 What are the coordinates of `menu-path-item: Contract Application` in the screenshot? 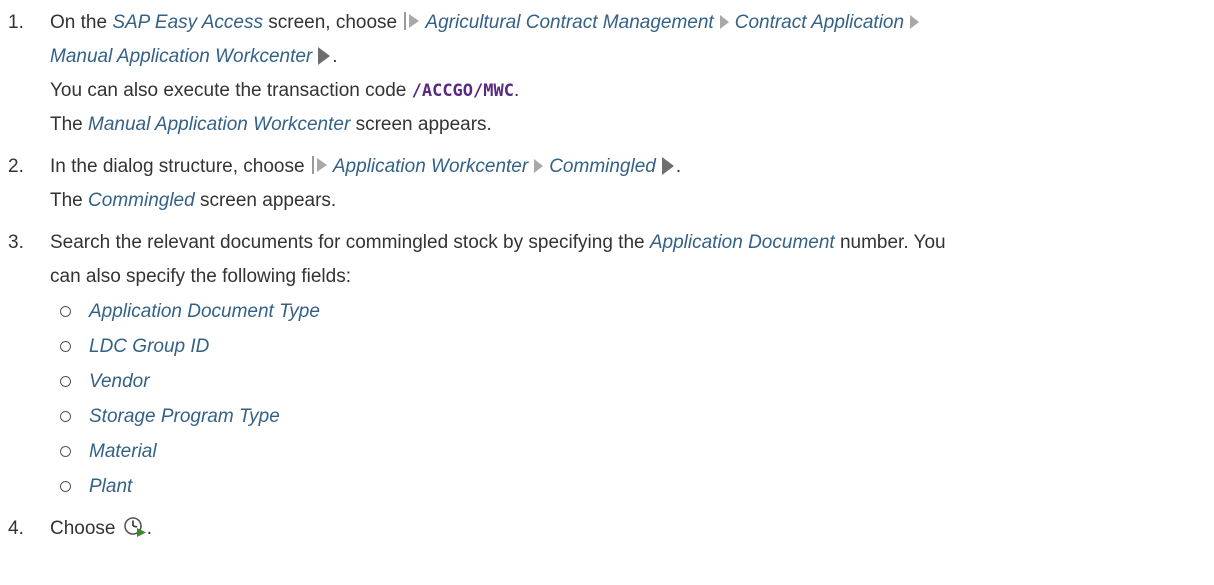 It's located at (819, 22).